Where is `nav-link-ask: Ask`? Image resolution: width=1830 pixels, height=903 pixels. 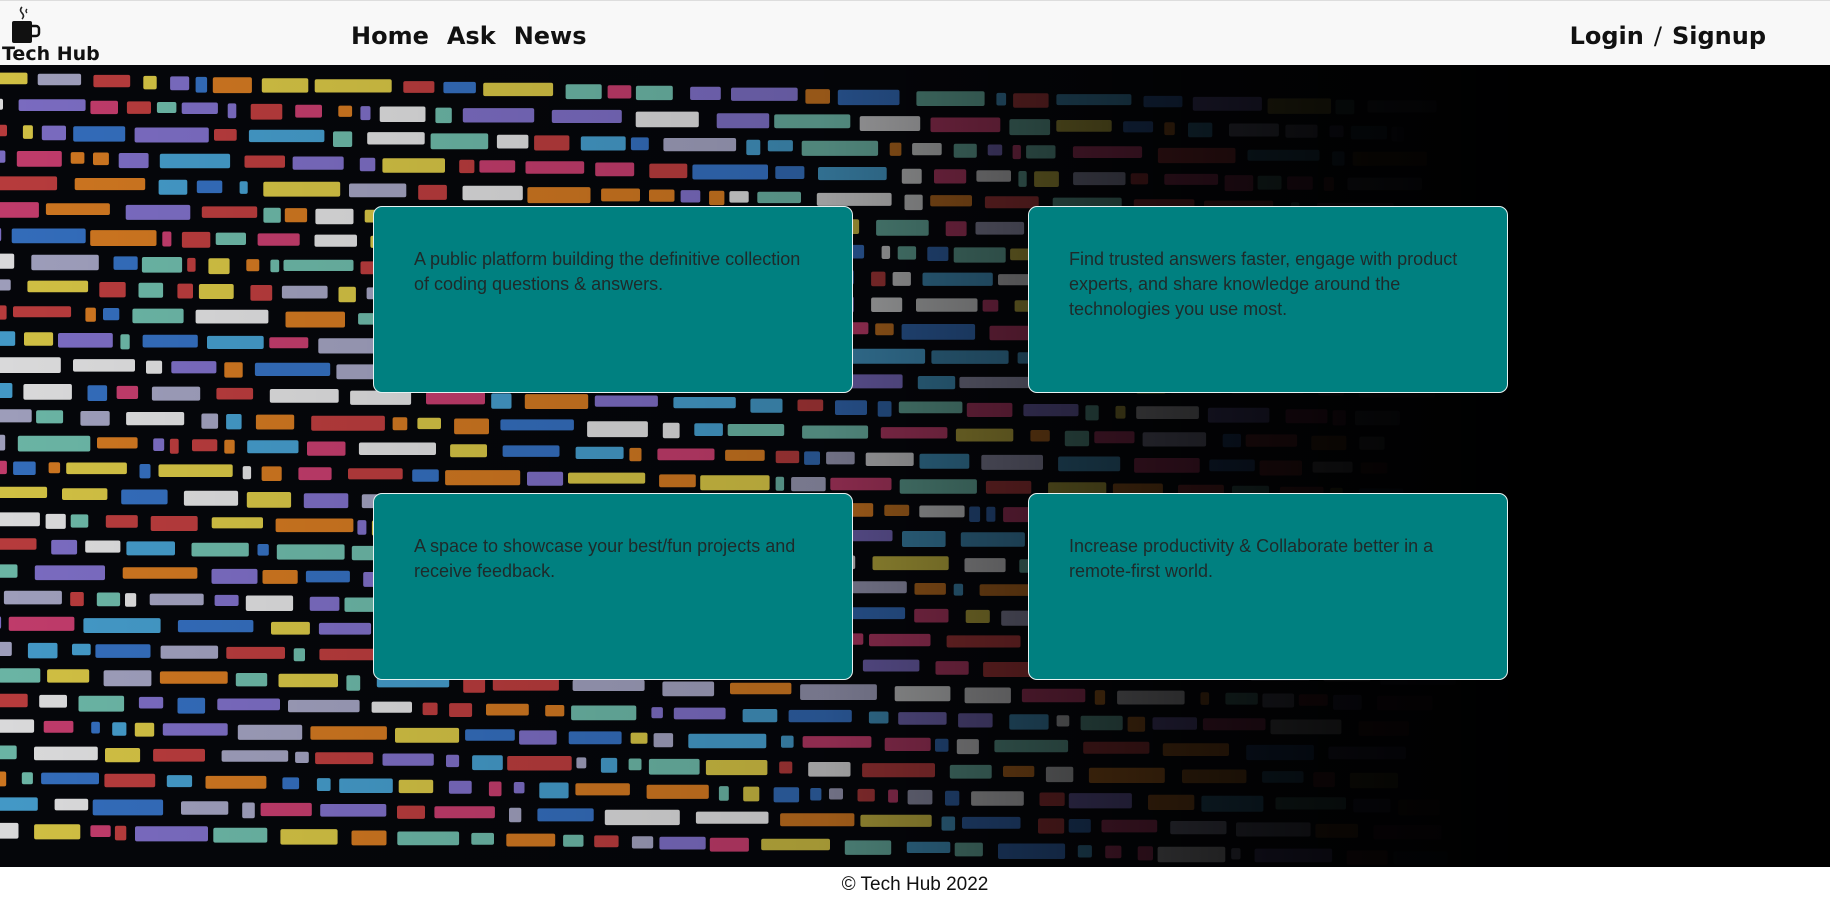 nav-link-ask: Ask is located at coordinates (471, 36).